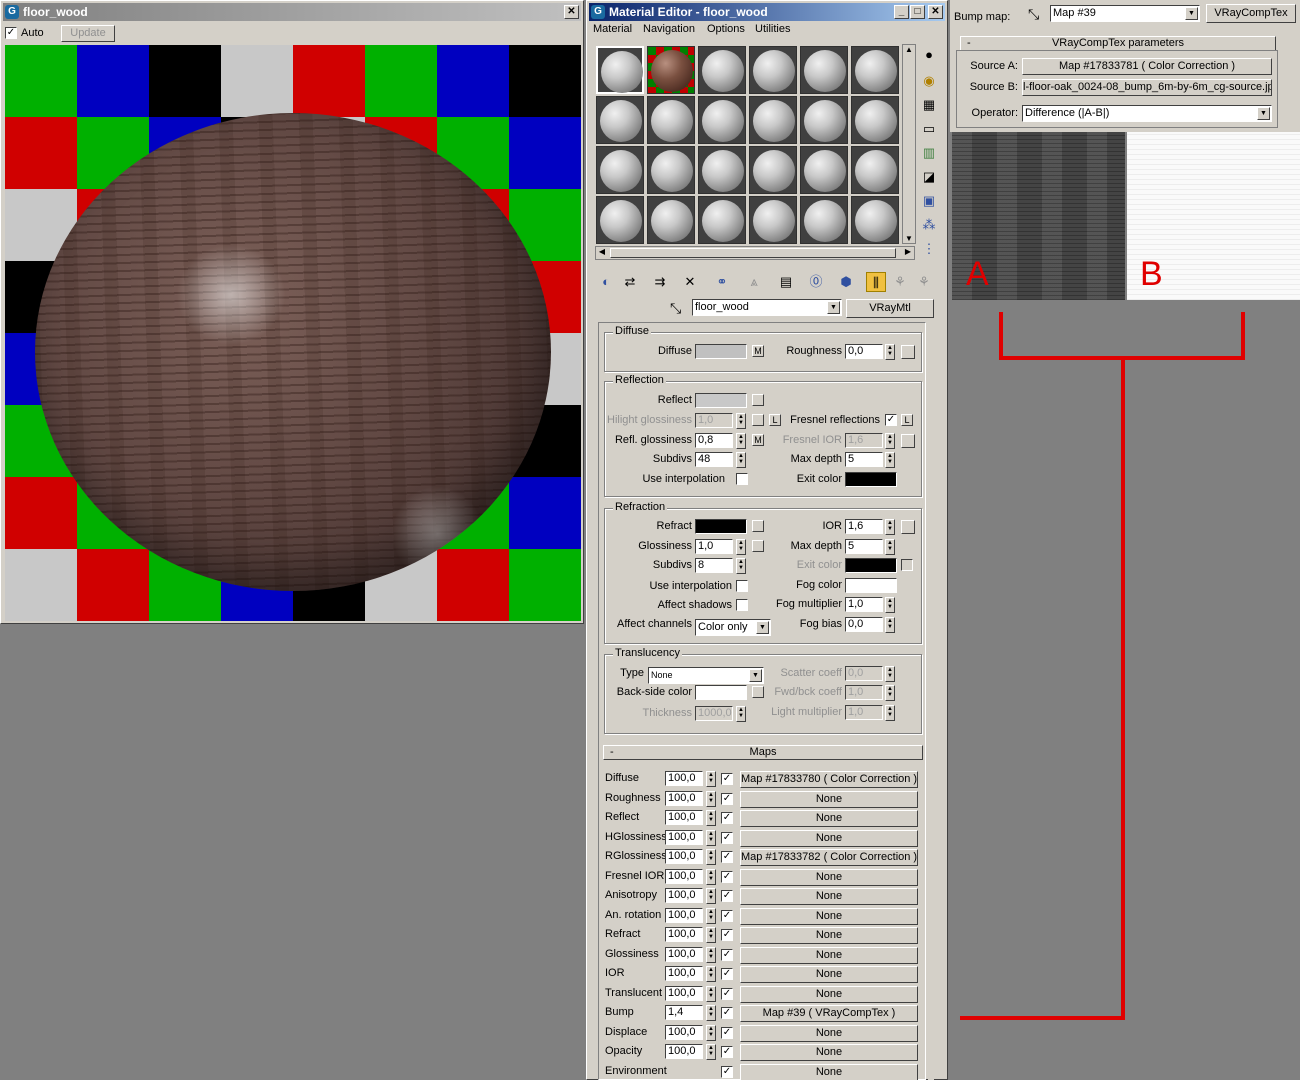 Image resolution: width=1300 pixels, height=1080 pixels. Describe the element at coordinates (829, 857) in the screenshot. I see `map-slot-button: Map #17833782 ( Color Correction )` at that location.